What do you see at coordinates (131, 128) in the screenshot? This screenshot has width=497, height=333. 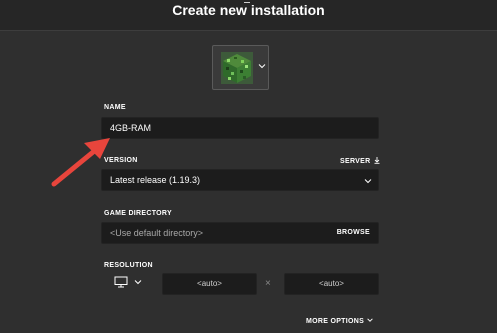 I see `name-input-value: 4GB-RAM` at bounding box center [131, 128].